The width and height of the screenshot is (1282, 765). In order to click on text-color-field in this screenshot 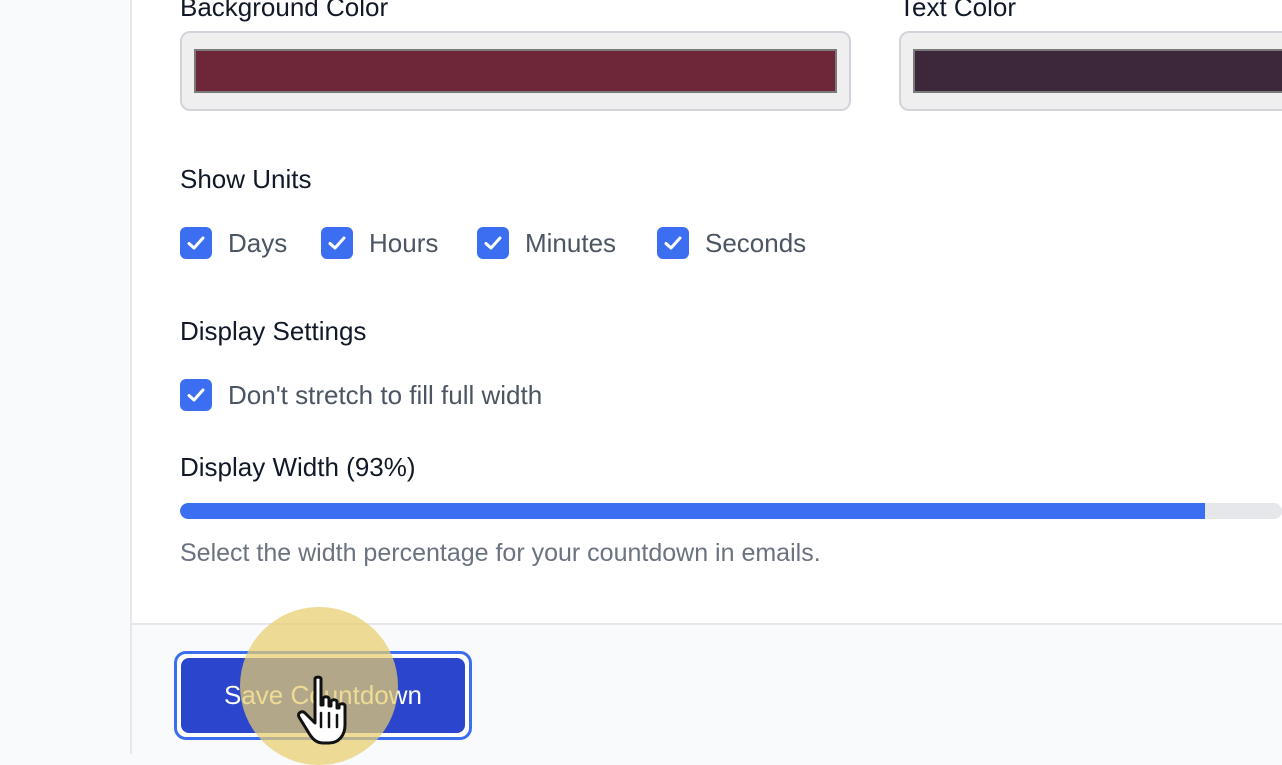, I will do `click(1090, 71)`.